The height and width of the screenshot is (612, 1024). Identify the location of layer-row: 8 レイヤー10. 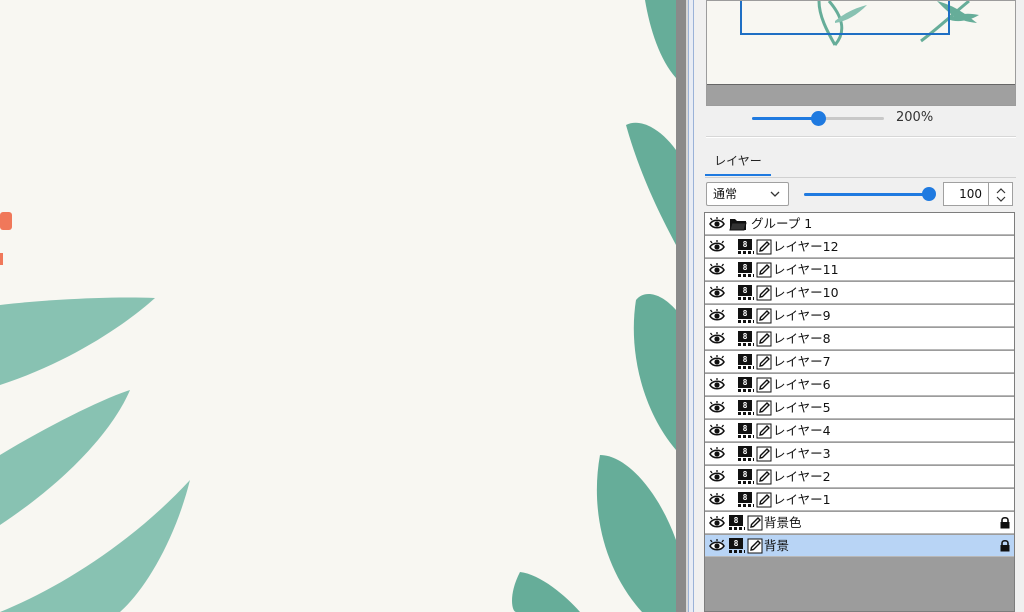
(859, 293).